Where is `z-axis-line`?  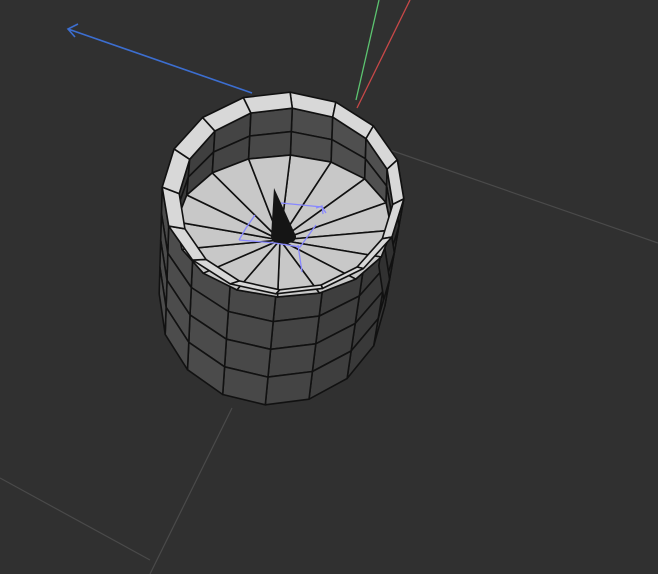
z-axis-line is located at coordinates (160, 61).